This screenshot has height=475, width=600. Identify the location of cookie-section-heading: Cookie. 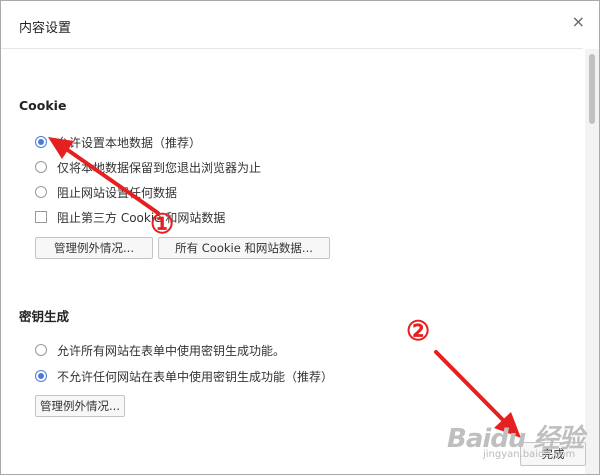
(43, 105).